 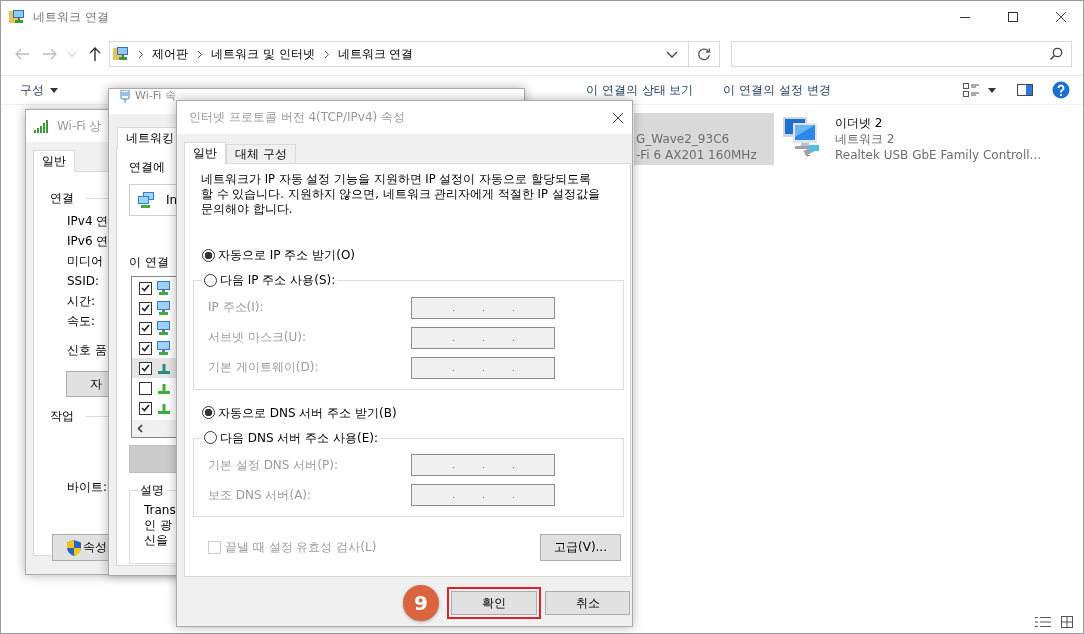 What do you see at coordinates (152, 490) in the screenshot?
I see `group-label: 설명` at bounding box center [152, 490].